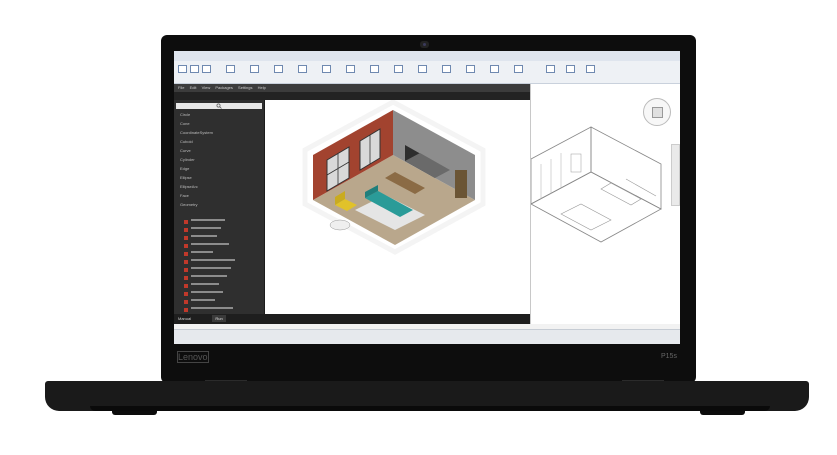  Describe the element at coordinates (605, 204) in the screenshot. I see `revit-3d-view` at that location.